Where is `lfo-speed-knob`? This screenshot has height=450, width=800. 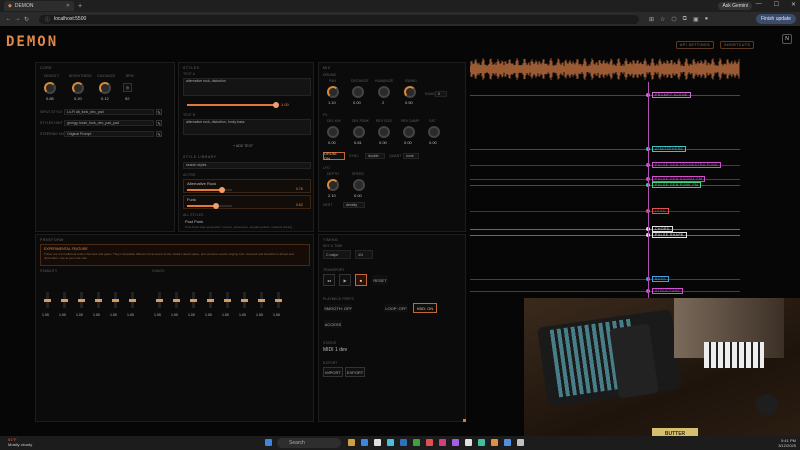
lfo-speed-knob is located at coordinates (359, 185).